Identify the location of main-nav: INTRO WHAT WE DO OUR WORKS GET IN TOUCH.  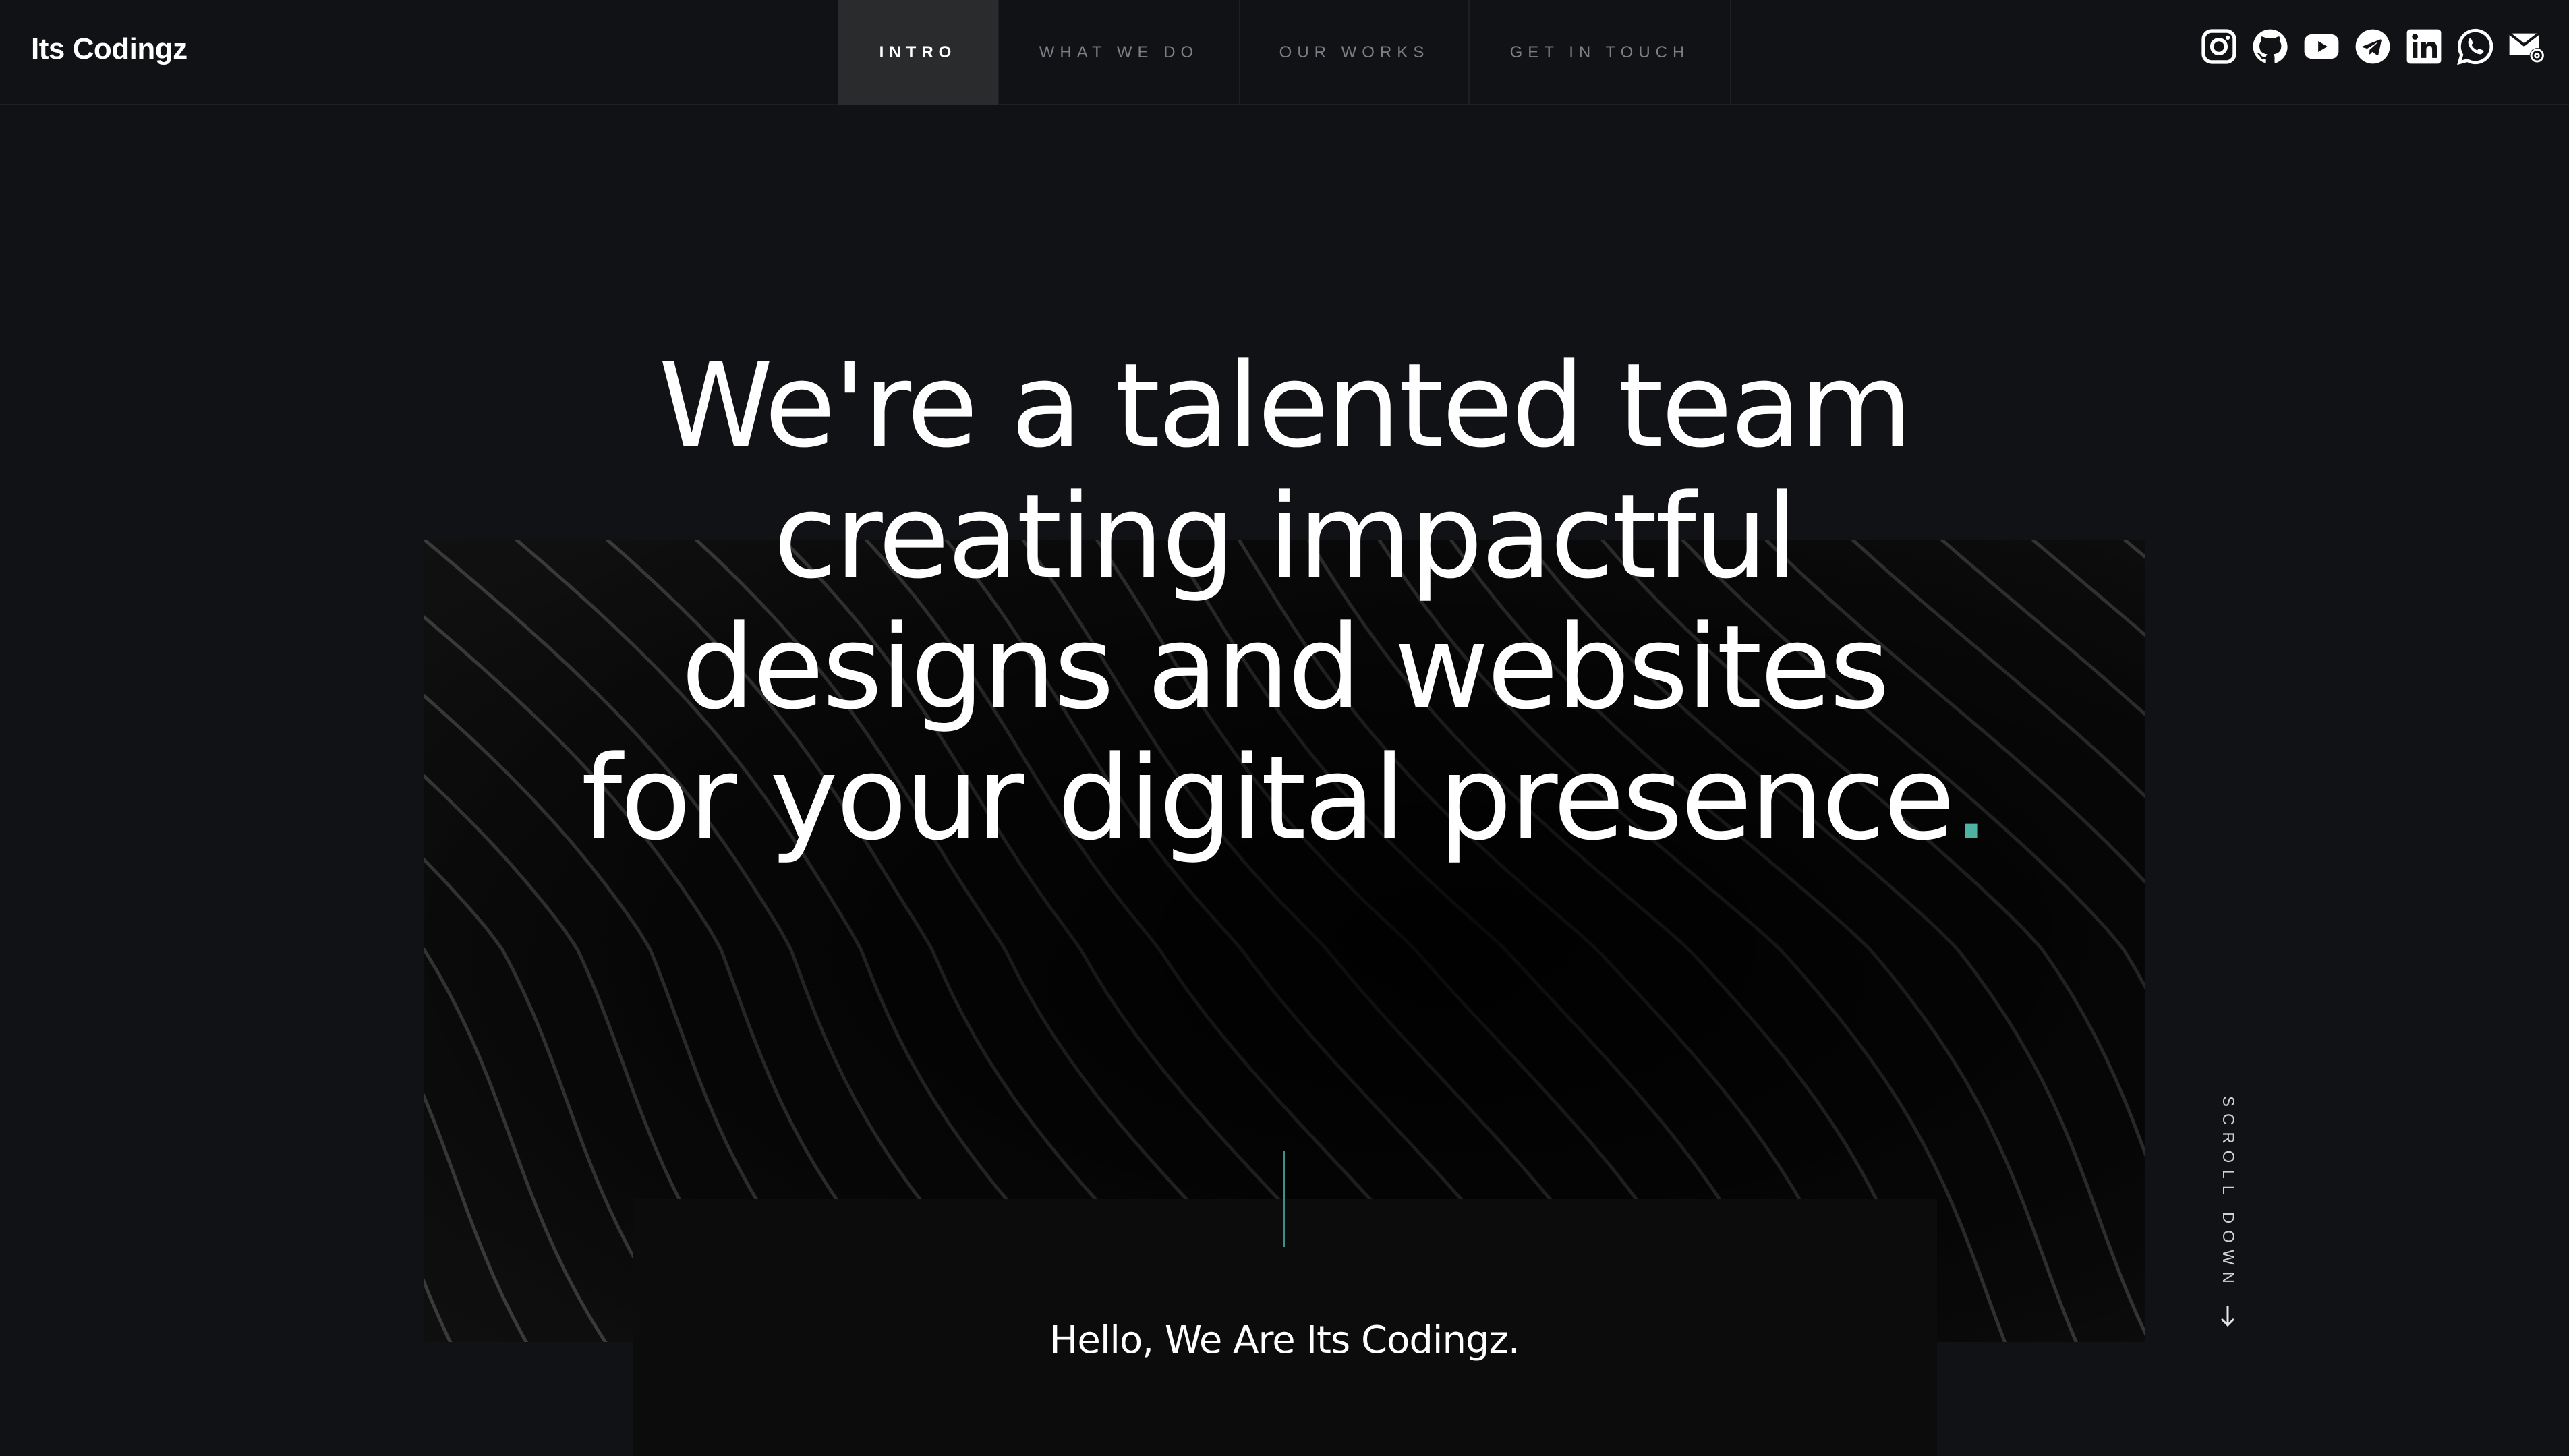
(1284, 52).